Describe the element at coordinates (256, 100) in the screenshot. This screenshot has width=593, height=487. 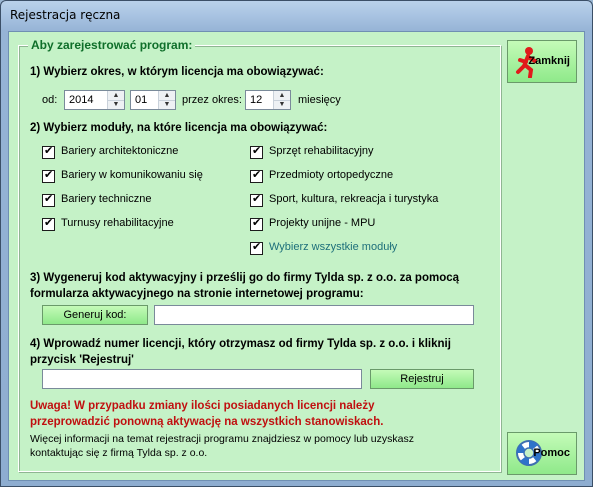
I see `months-count-value: 12` at that location.